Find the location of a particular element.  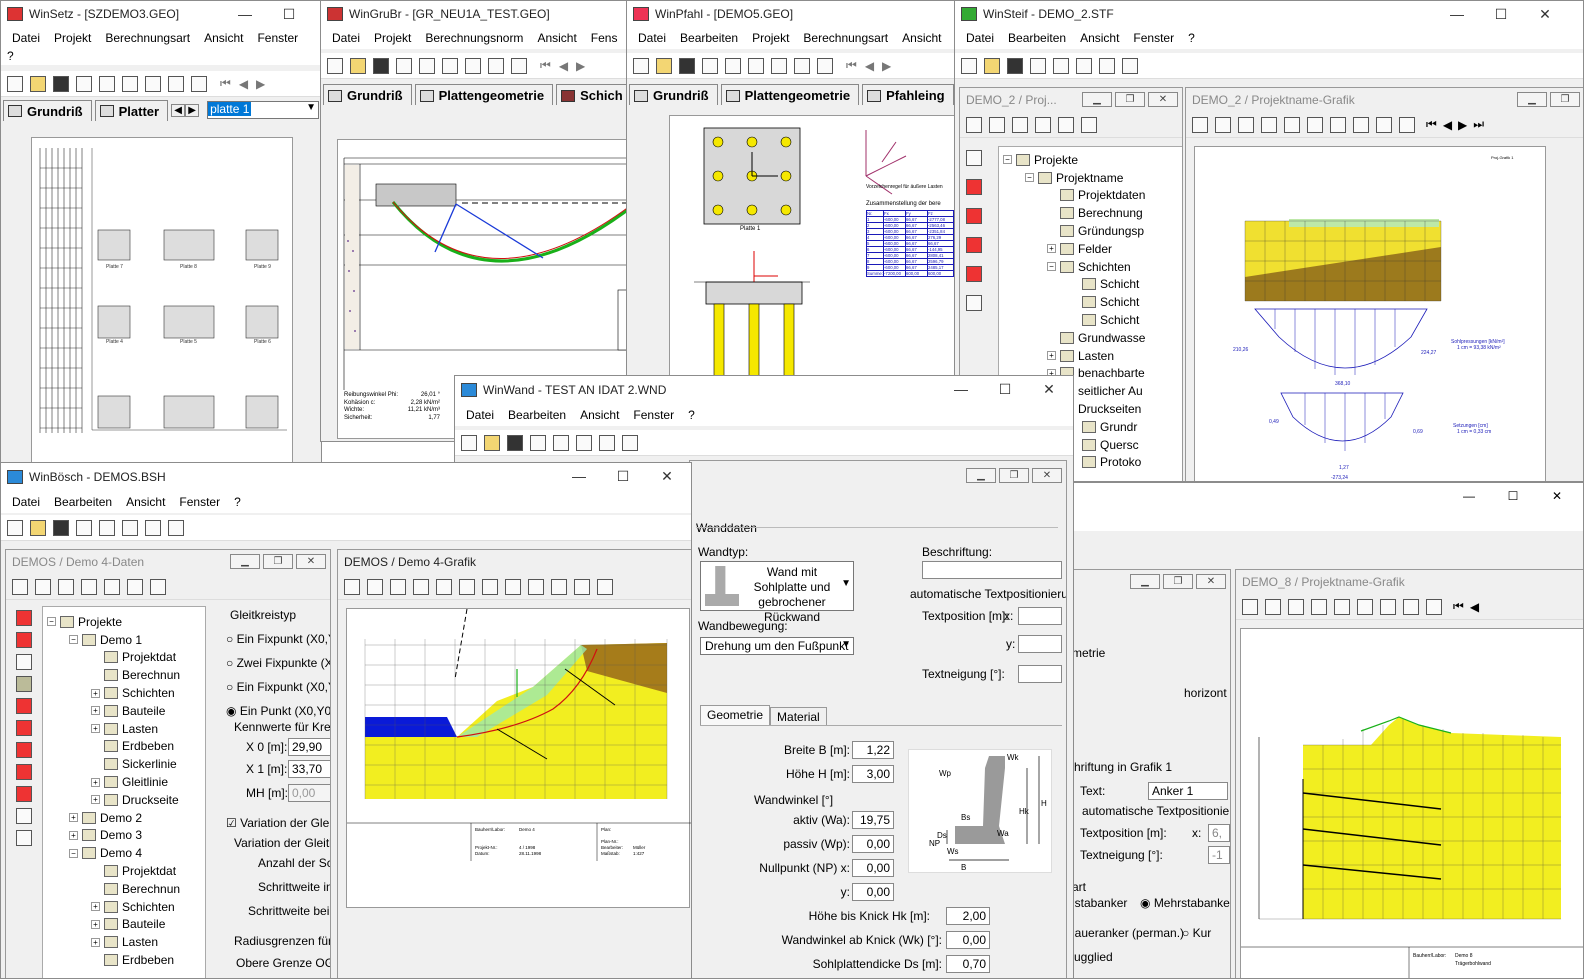

hoehe-knick-input: 2,00 is located at coordinates (968, 916).